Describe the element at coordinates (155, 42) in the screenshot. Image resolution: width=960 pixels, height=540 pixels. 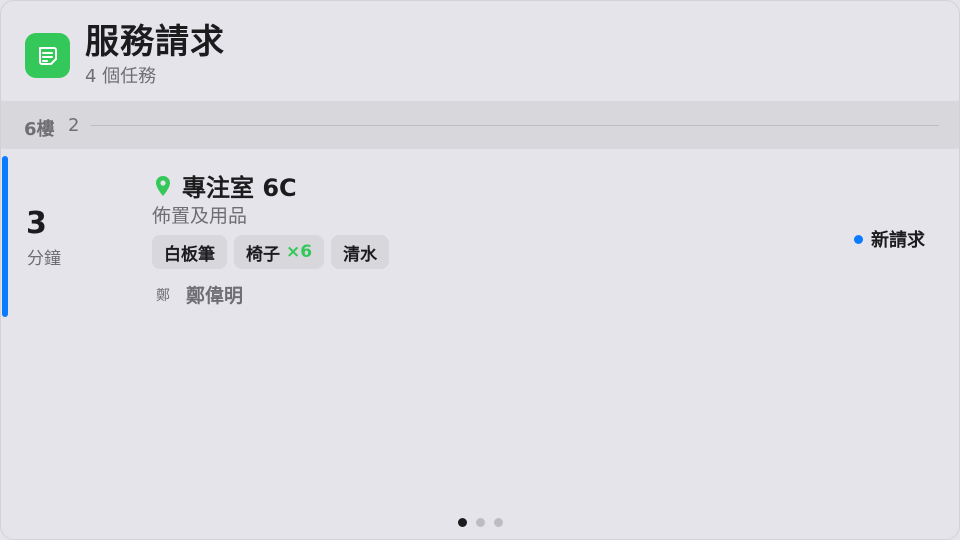
I see `page-title: 服務請求` at that location.